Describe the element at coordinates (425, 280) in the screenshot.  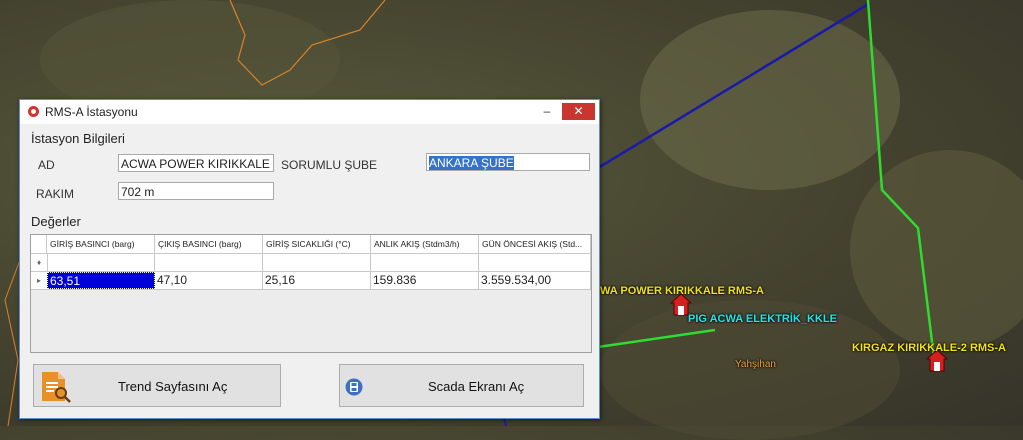
I see `table-cell: 159.836` at that location.